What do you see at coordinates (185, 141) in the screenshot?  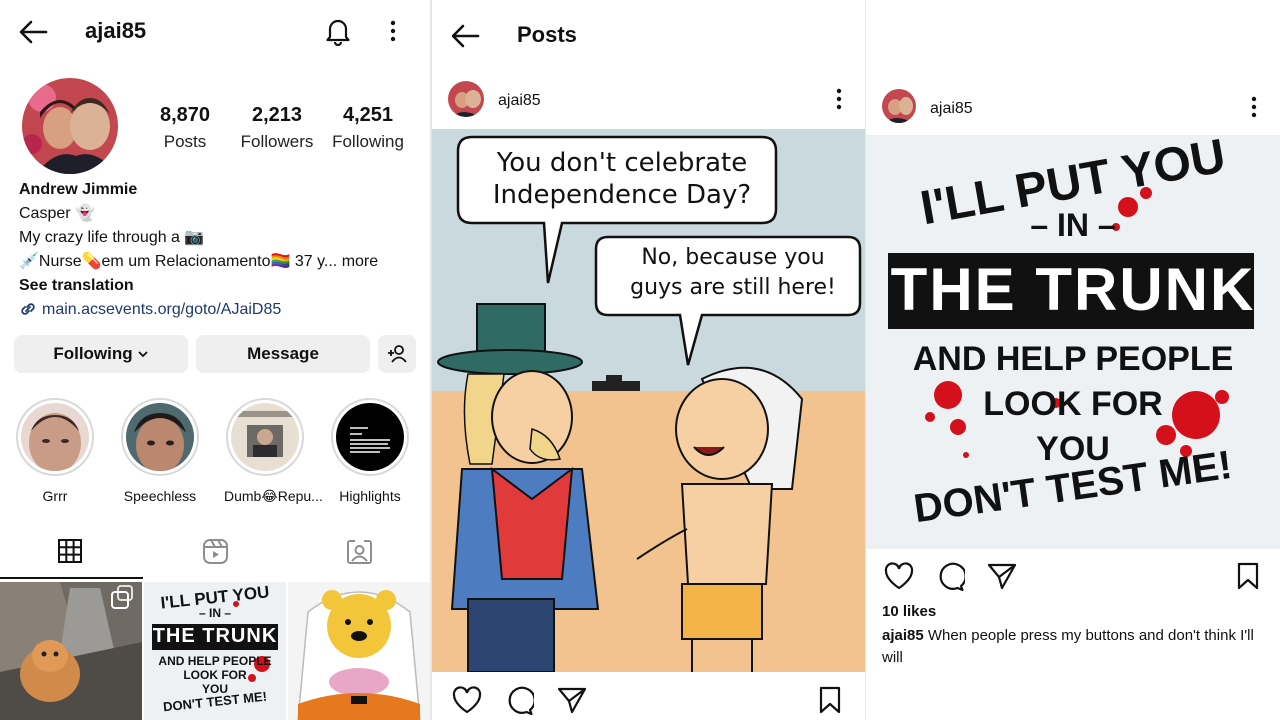 I see `posts-label: Posts` at bounding box center [185, 141].